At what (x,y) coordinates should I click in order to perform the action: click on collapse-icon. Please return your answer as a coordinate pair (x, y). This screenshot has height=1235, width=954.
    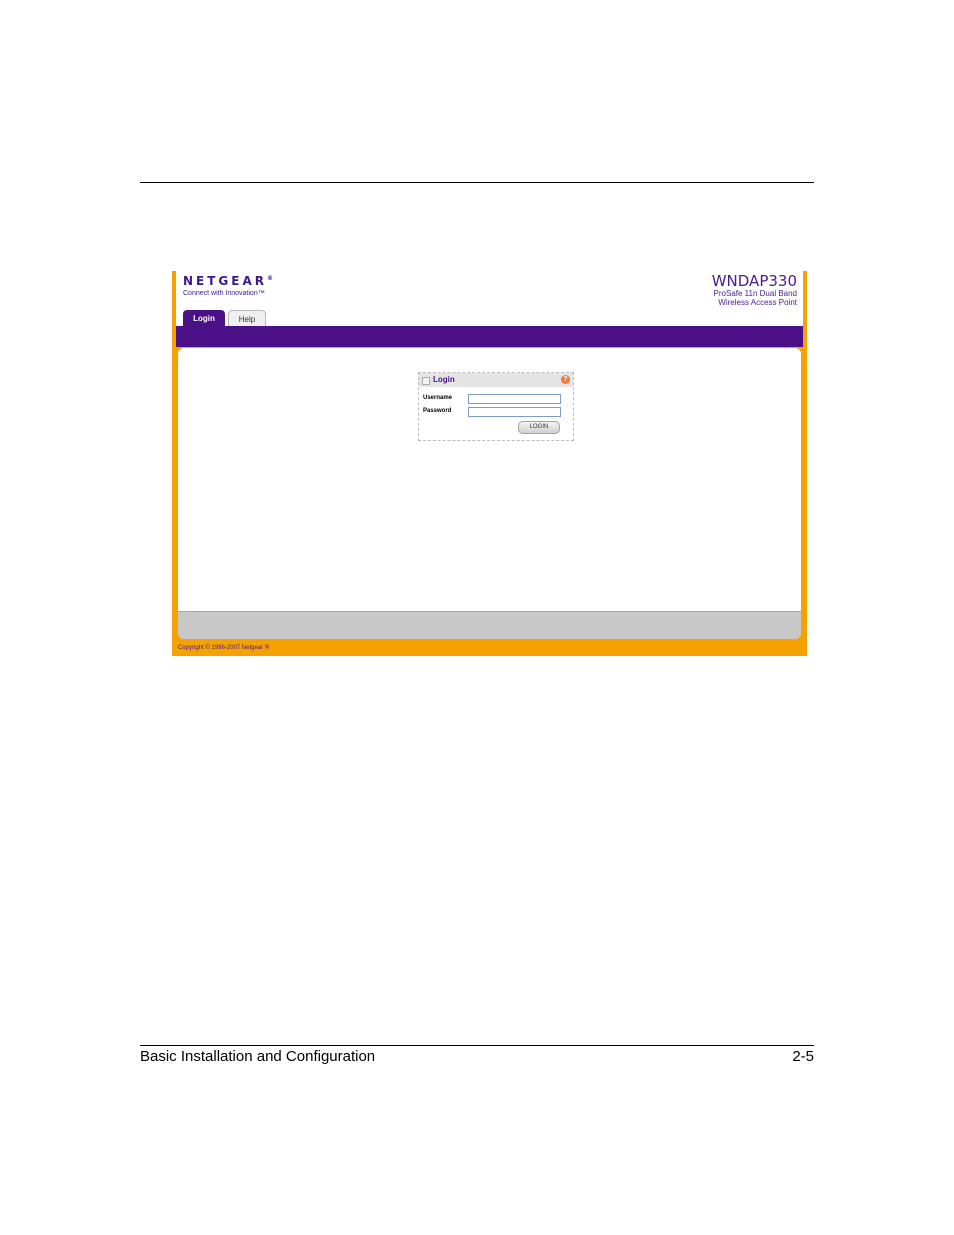
    Looking at the image, I should click on (426, 381).